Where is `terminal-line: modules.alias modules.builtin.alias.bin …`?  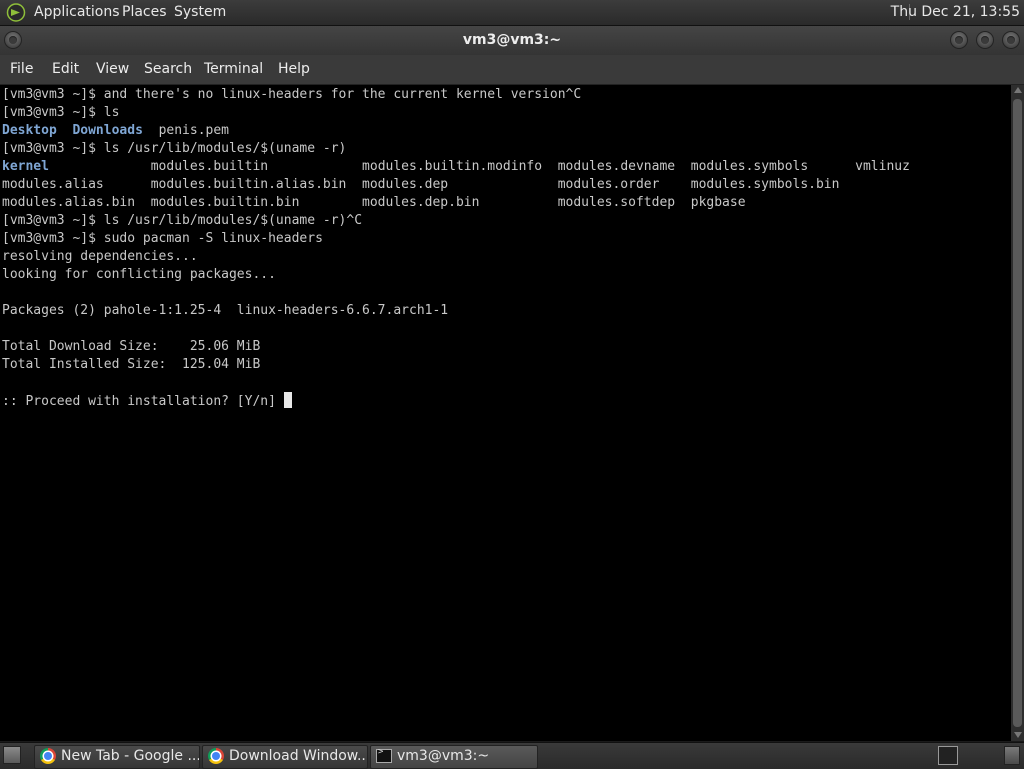 terminal-line: modules.alias modules.builtin.alias.bin … is located at coordinates (421, 184).